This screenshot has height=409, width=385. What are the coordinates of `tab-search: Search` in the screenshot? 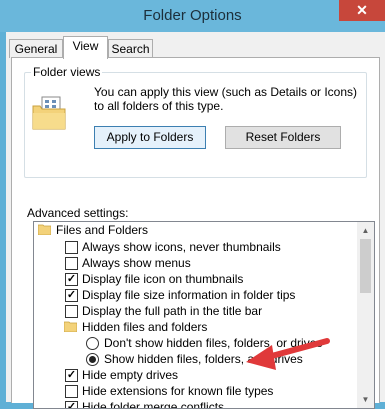 It's located at (130, 48).